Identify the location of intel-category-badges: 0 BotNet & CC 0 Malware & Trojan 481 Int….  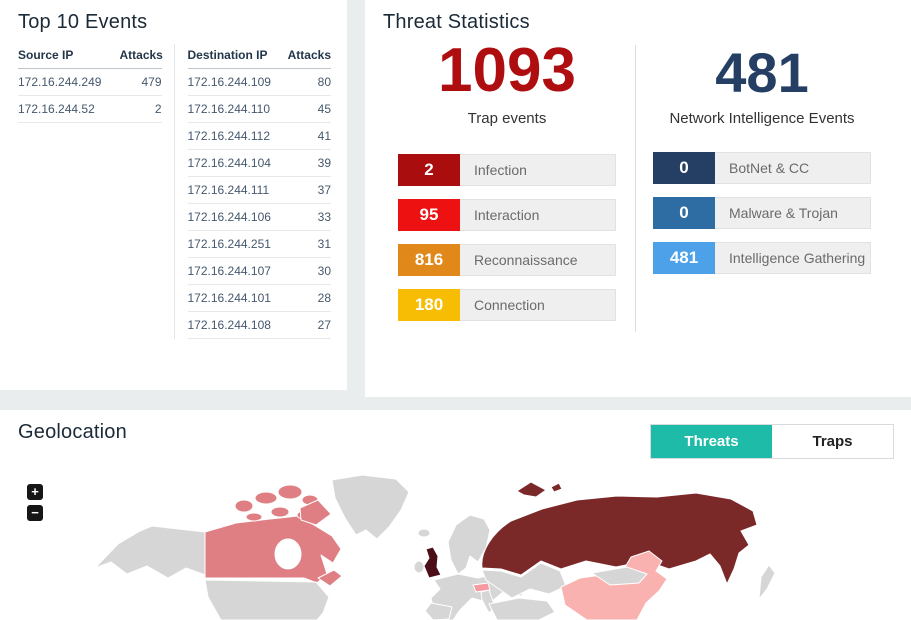
(762, 212).